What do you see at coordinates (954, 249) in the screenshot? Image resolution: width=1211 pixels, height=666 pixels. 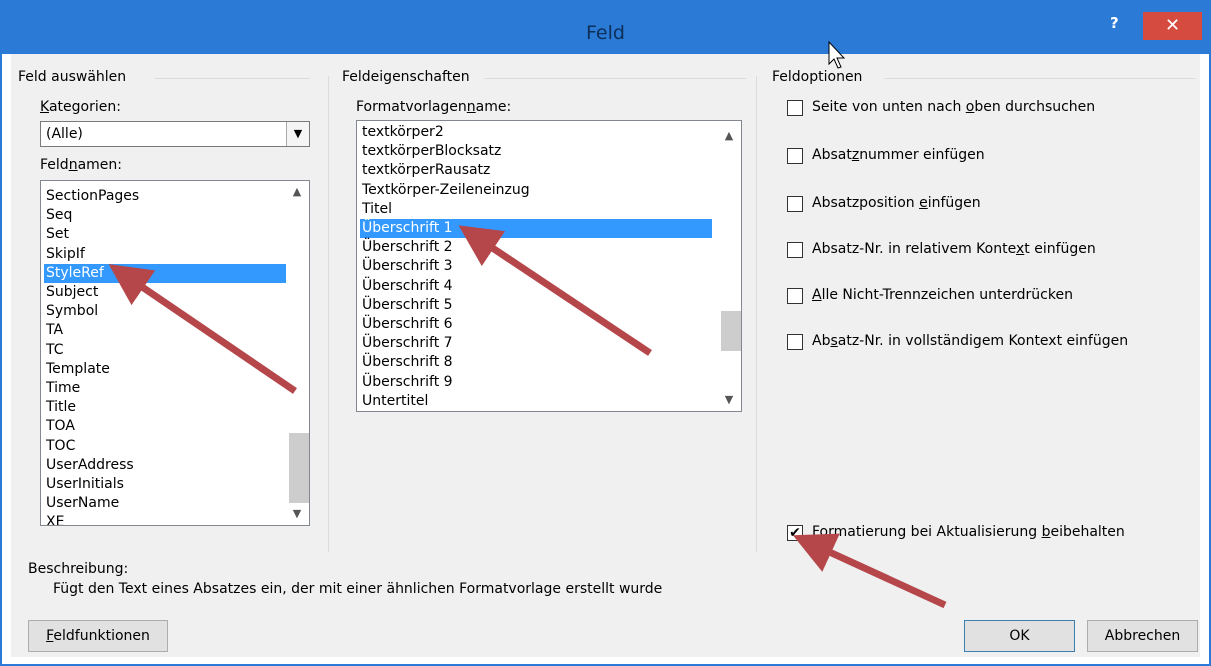 I see `option-label: Absatz-Nr. in relativem Kontext einfügen` at bounding box center [954, 249].